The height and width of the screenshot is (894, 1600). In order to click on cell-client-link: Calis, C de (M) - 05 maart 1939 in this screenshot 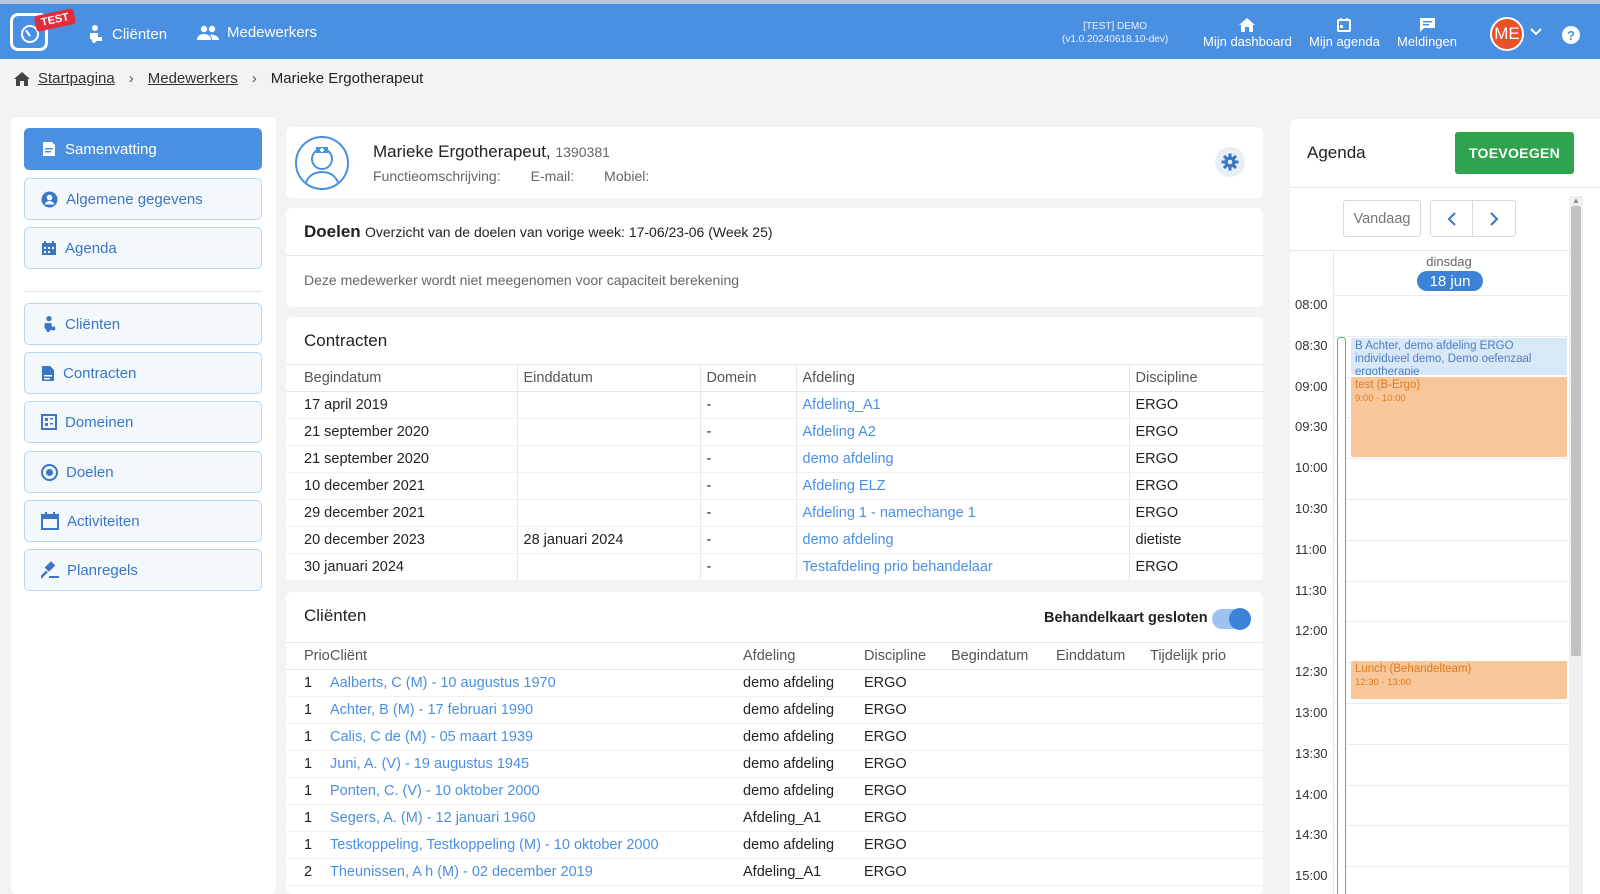, I will do `click(536, 737)`.